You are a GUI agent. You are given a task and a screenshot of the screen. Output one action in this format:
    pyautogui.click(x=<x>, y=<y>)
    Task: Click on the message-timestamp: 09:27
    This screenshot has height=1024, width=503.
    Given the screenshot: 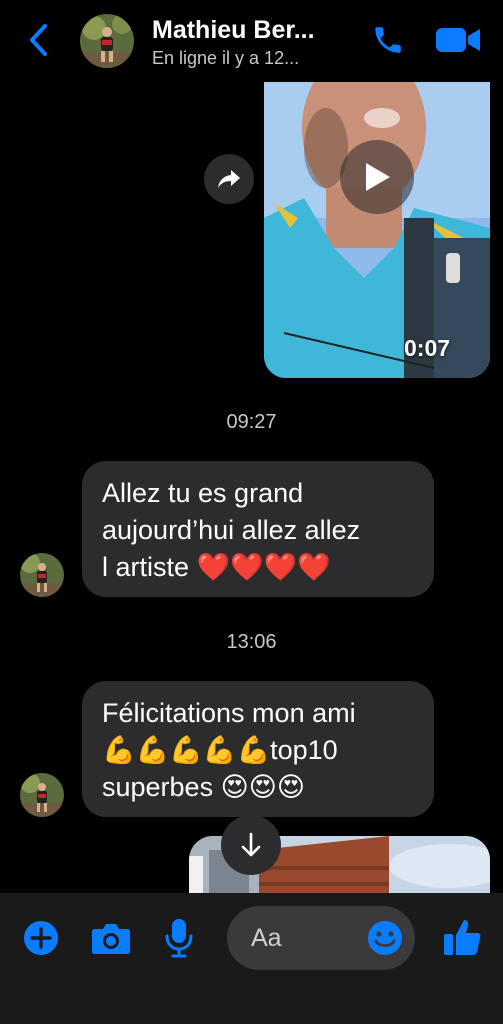 What is the action you would take?
    pyautogui.click(x=251, y=422)
    